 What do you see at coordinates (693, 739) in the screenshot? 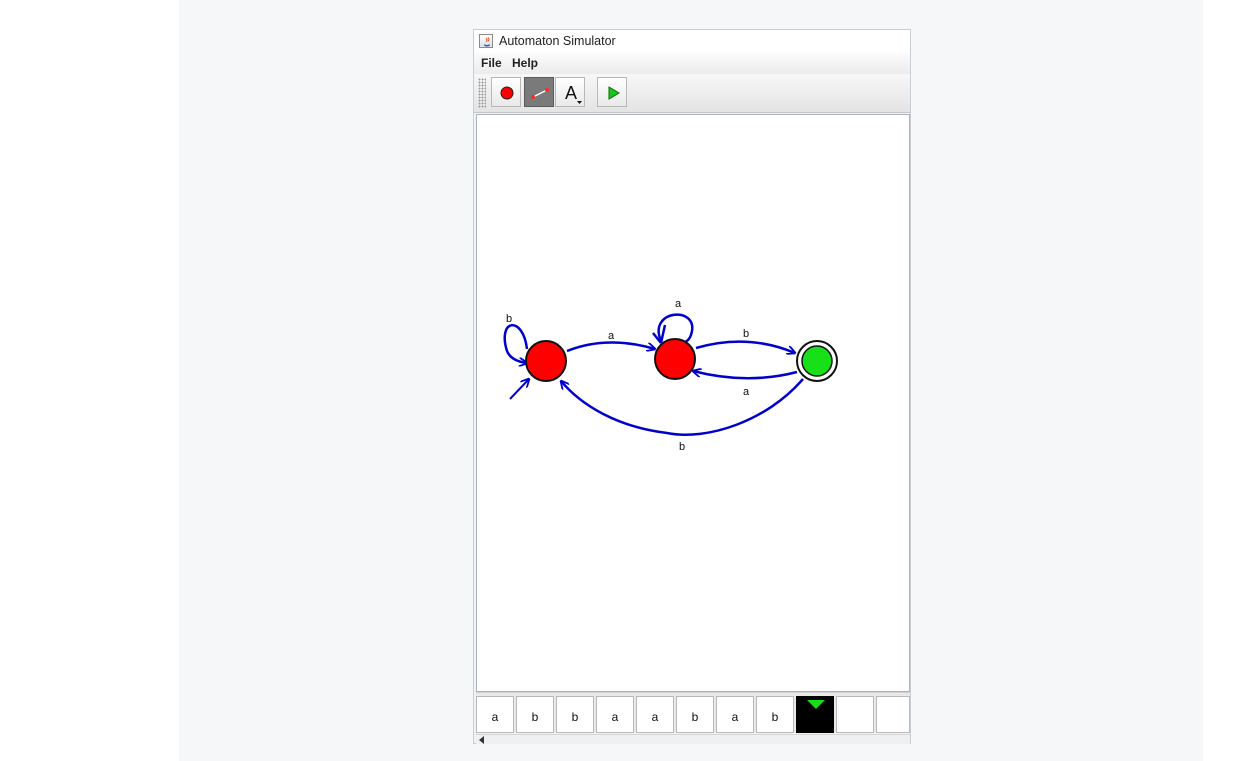
I see `horizontal-scrollbar` at bounding box center [693, 739].